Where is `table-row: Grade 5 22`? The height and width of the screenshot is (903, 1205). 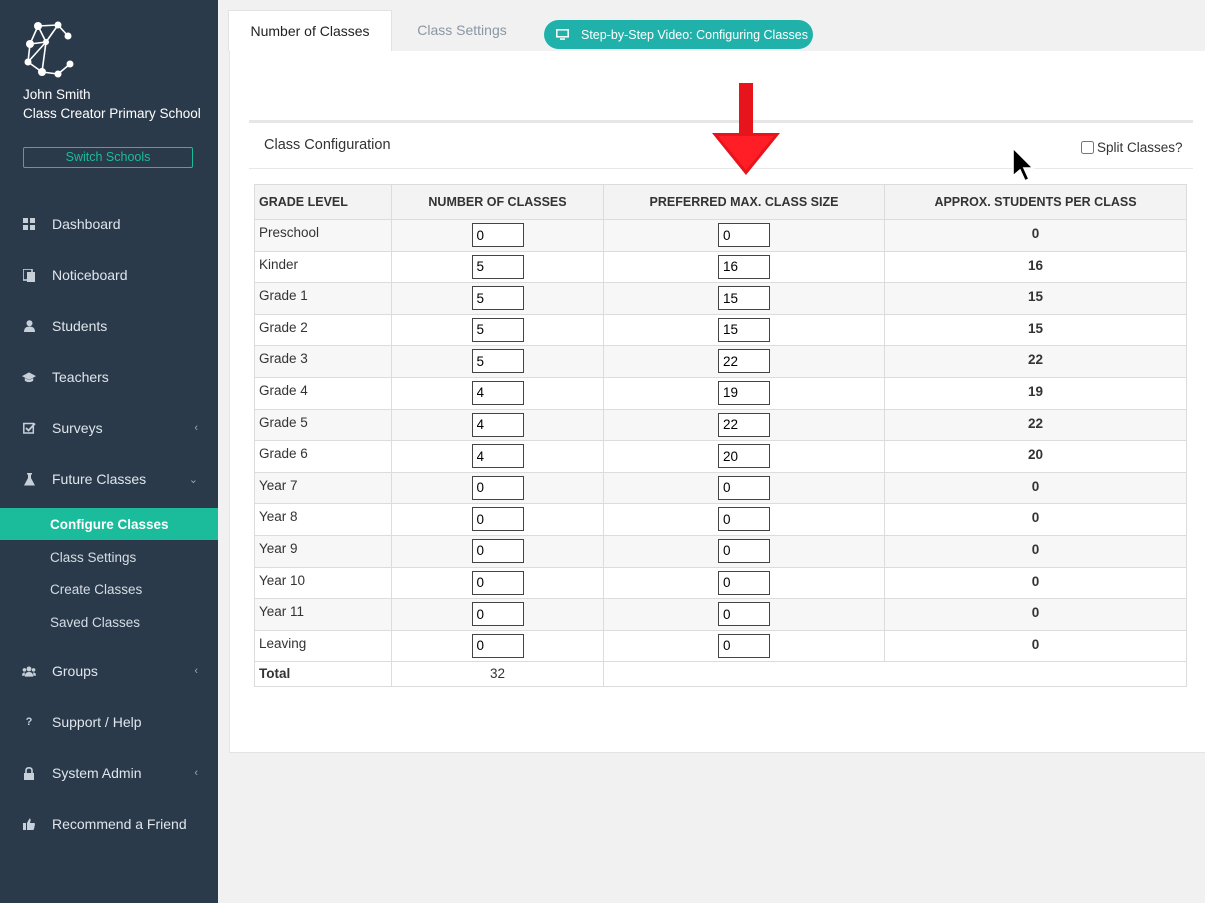
table-row: Grade 5 22 is located at coordinates (720, 425).